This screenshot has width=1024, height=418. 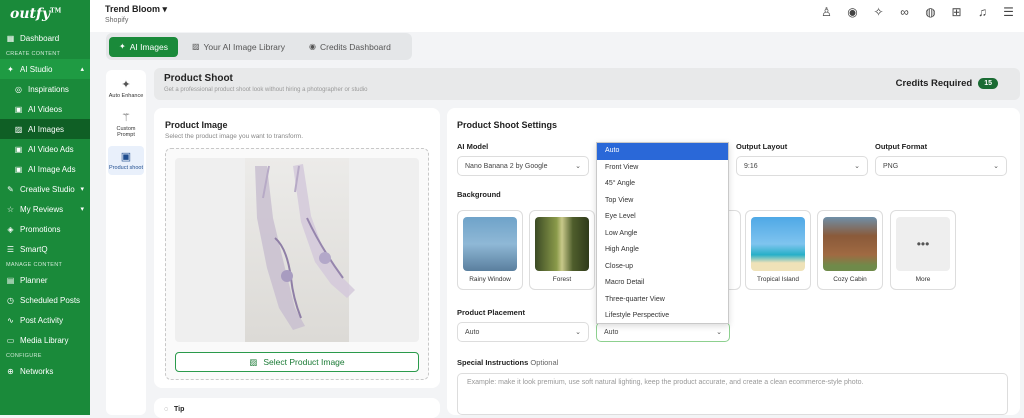 What do you see at coordinates (523, 166) in the screenshot?
I see `ai-model-select: Nano Banana 2 by Google ⌄` at bounding box center [523, 166].